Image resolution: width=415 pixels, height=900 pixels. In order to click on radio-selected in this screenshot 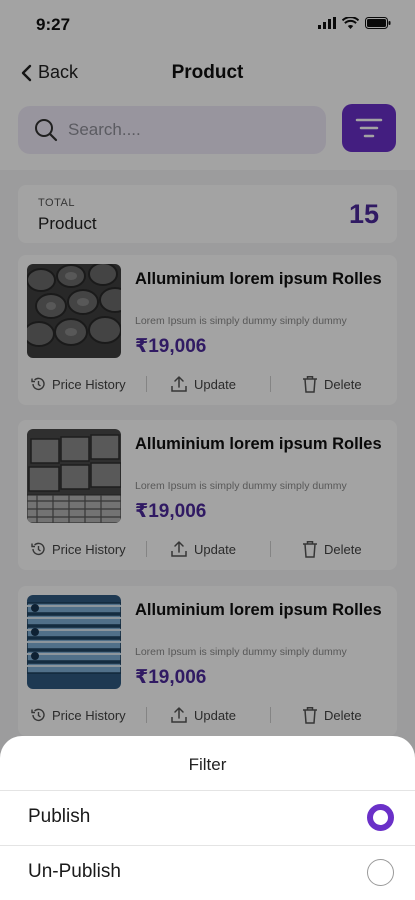, I will do `click(380, 817)`.